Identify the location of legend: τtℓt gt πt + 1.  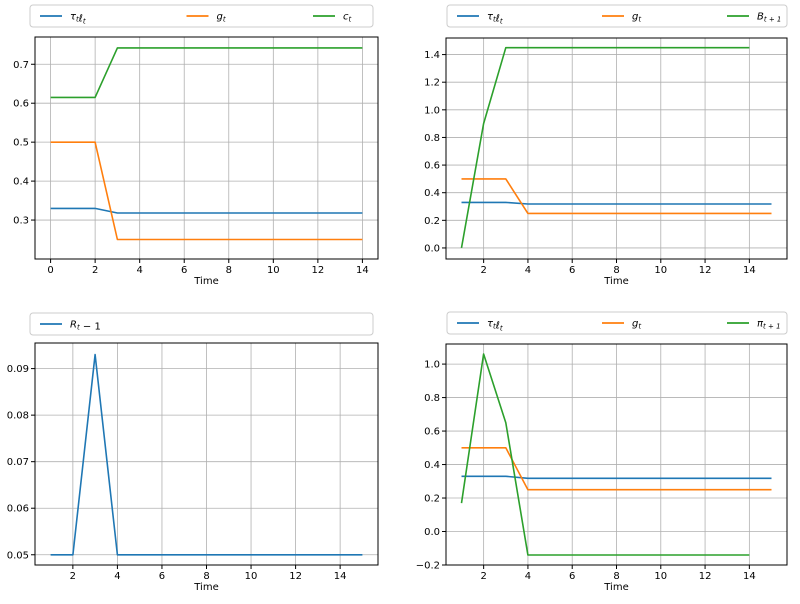
(617, 323).